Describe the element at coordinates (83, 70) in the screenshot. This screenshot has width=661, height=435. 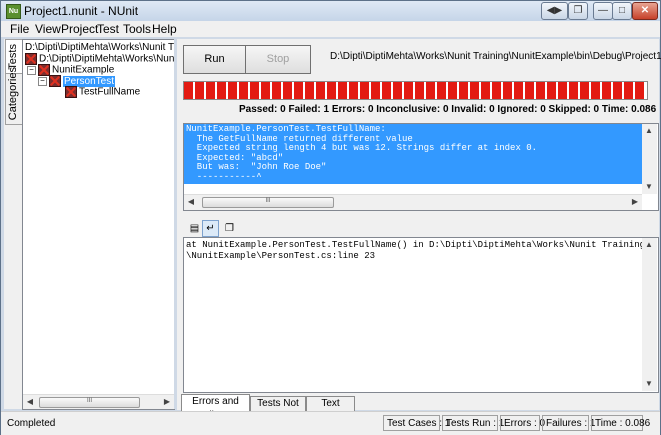
I see `tree-node-namespace-label: NunitExample` at that location.